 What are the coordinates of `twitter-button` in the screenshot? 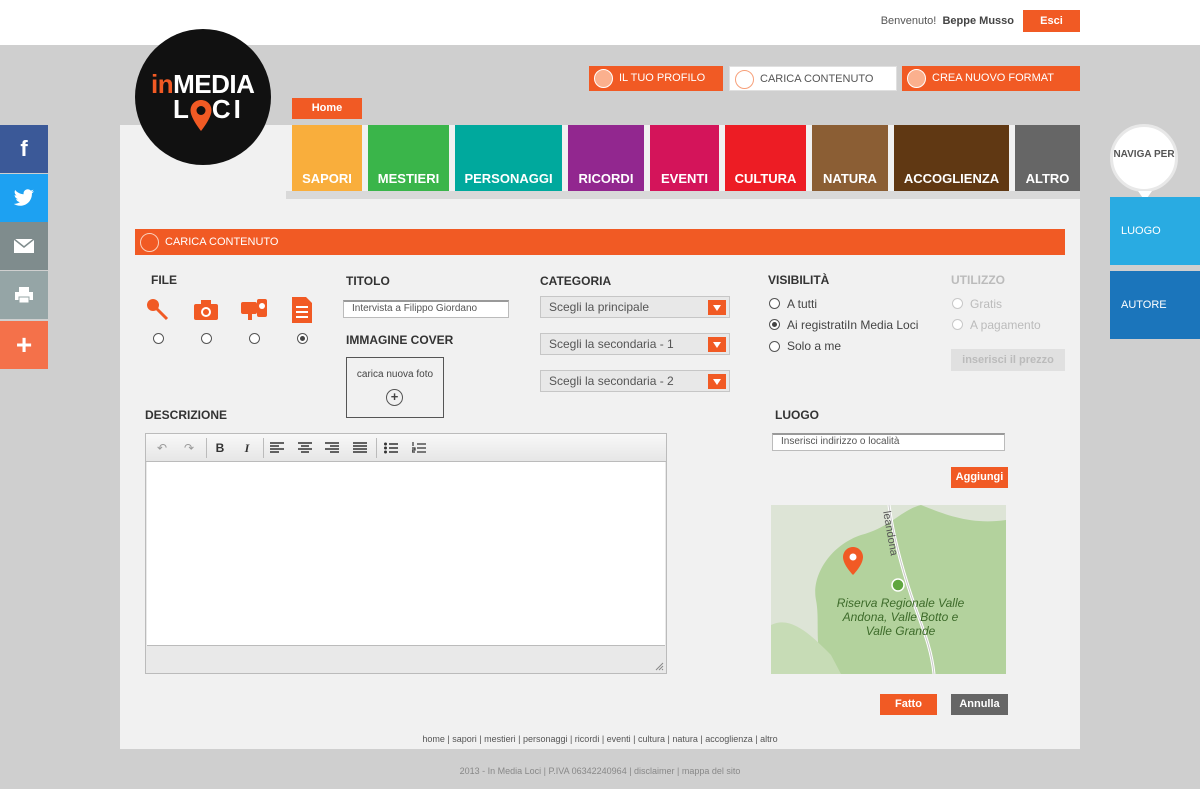 It's located at (24, 198).